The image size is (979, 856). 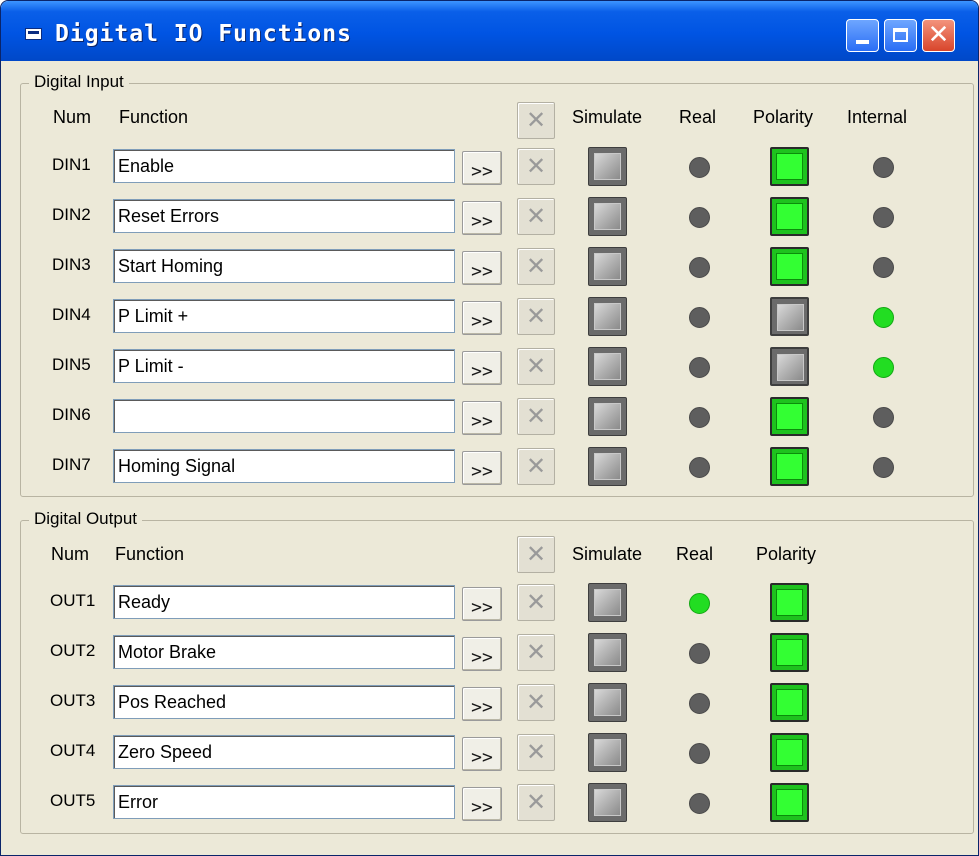 I want to click on din-row-num: DIN3, so click(x=71, y=264).